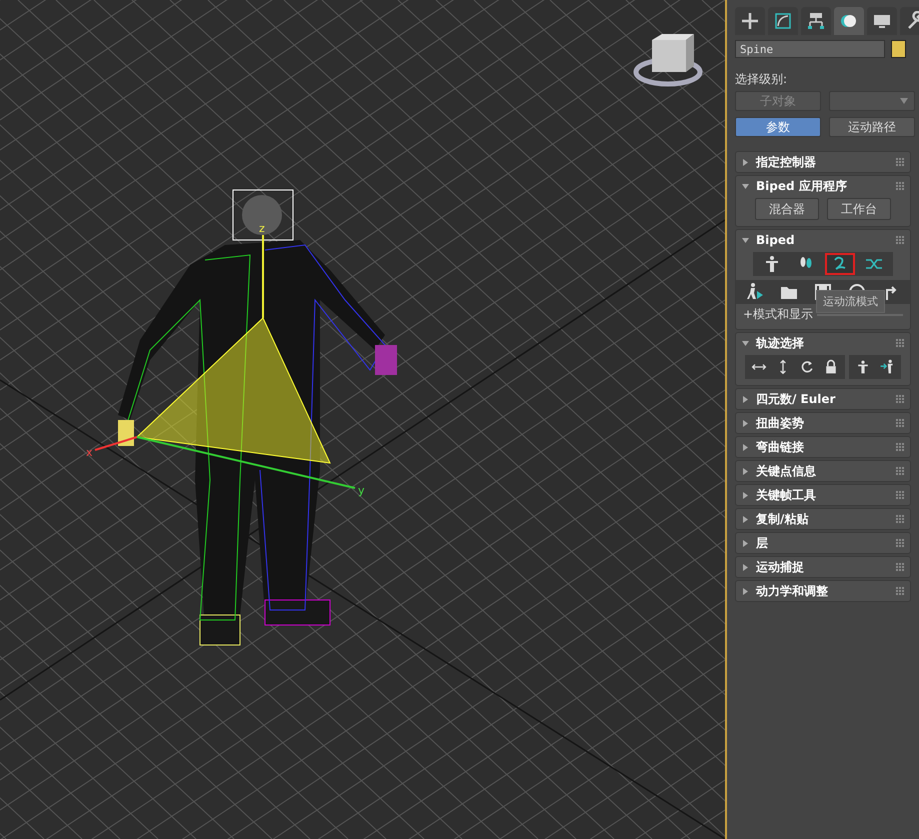 The height and width of the screenshot is (839, 919). I want to click on axis-label: x, so click(89, 452).